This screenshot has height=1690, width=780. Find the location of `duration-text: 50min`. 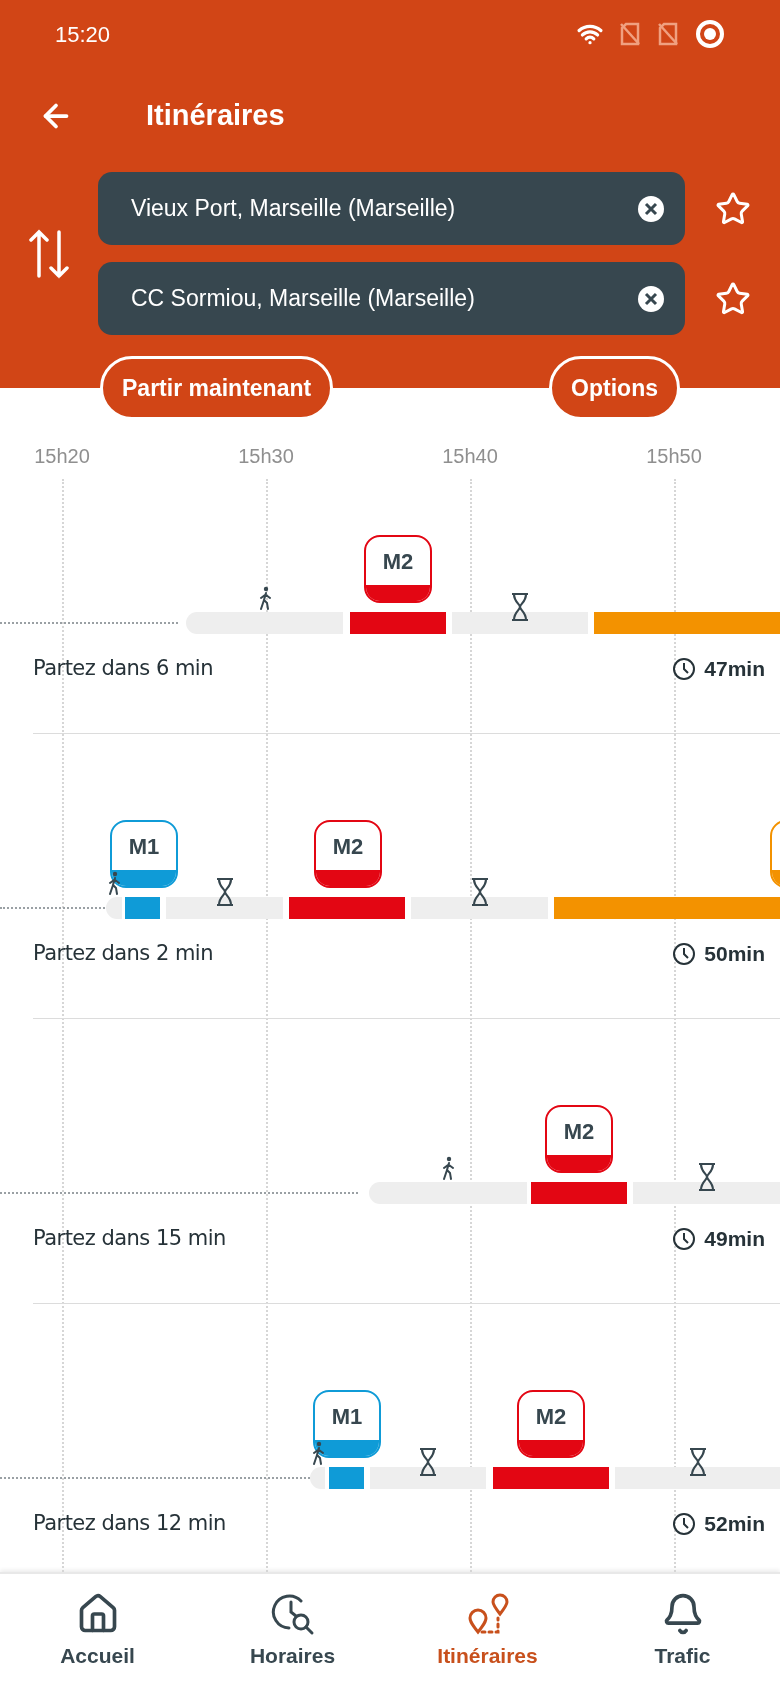

duration-text: 50min is located at coordinates (734, 954).